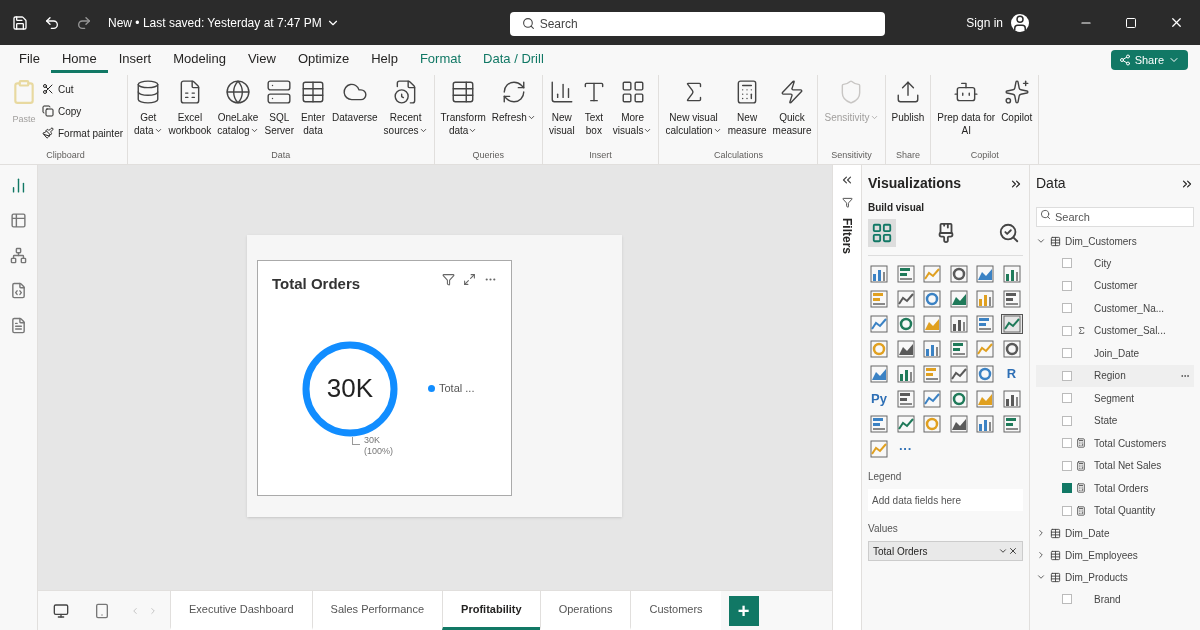  Describe the element at coordinates (52, 22) in the screenshot. I see `undo-icon` at that location.